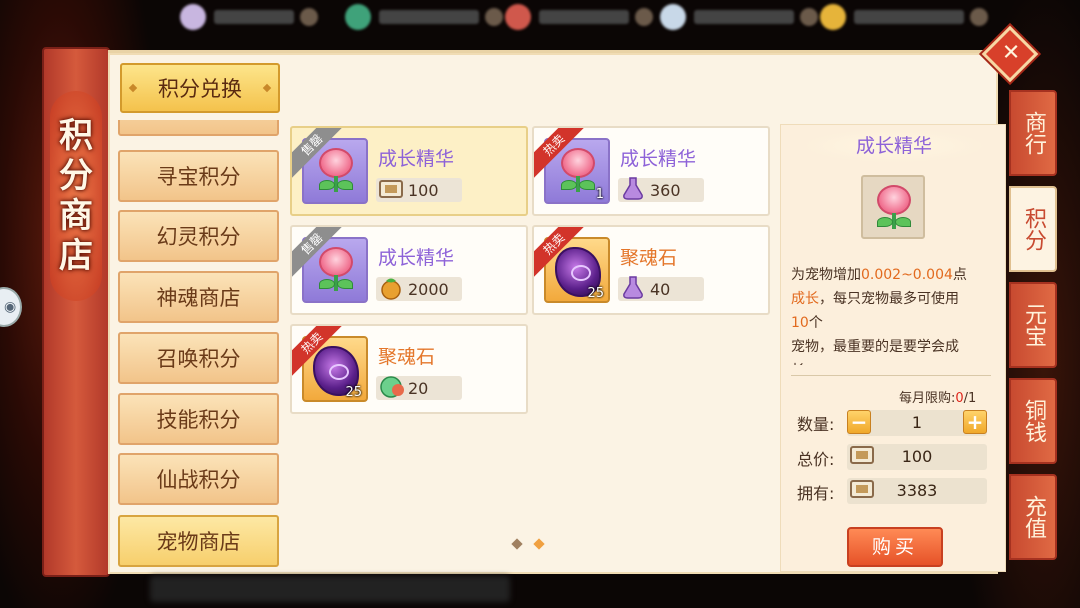  What do you see at coordinates (938, 398) in the screenshot?
I see `monthly-limit: 每月限购:0/1` at bounding box center [938, 398].